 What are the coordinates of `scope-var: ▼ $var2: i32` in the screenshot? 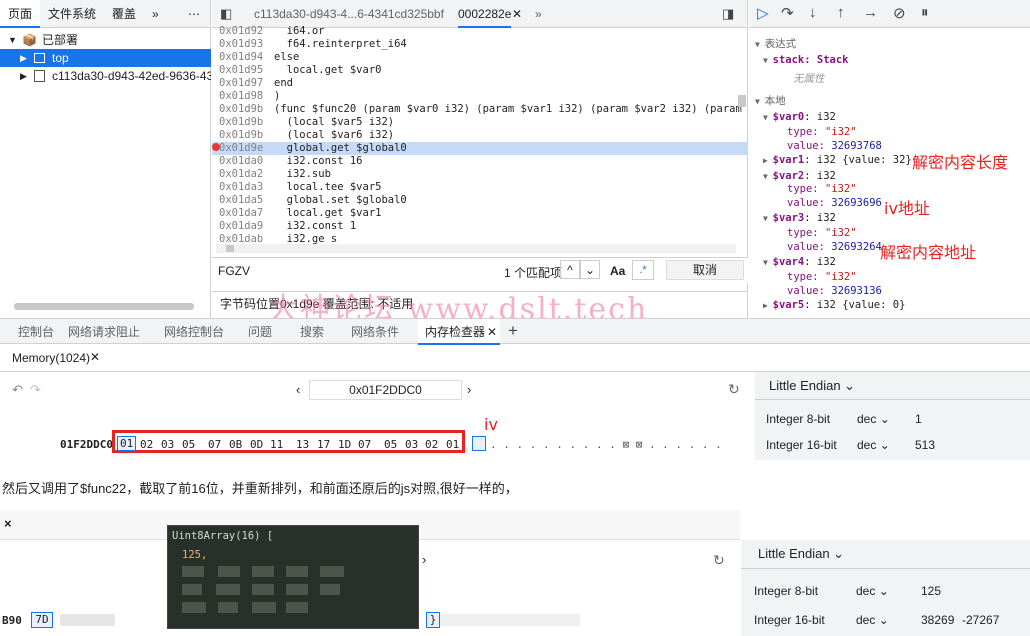 It's located at (799, 176).